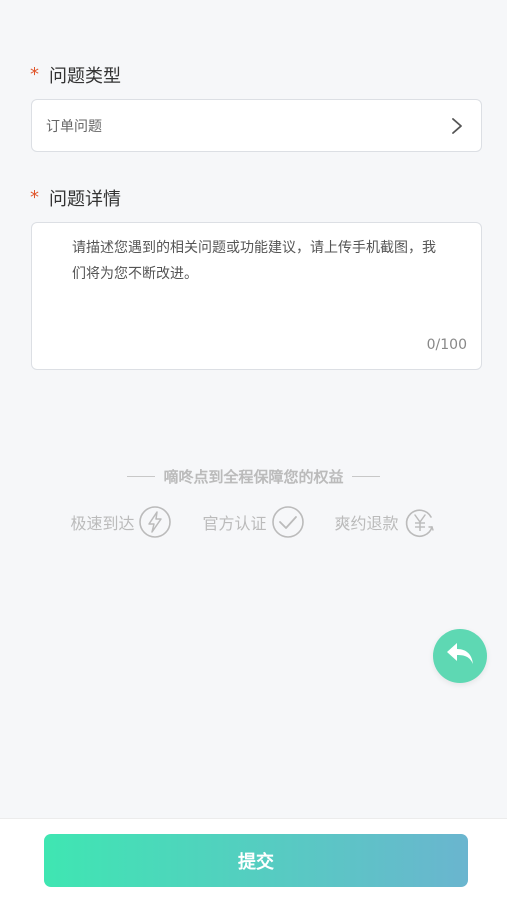  I want to click on feature-official-certified: 官方认证, so click(253, 522).